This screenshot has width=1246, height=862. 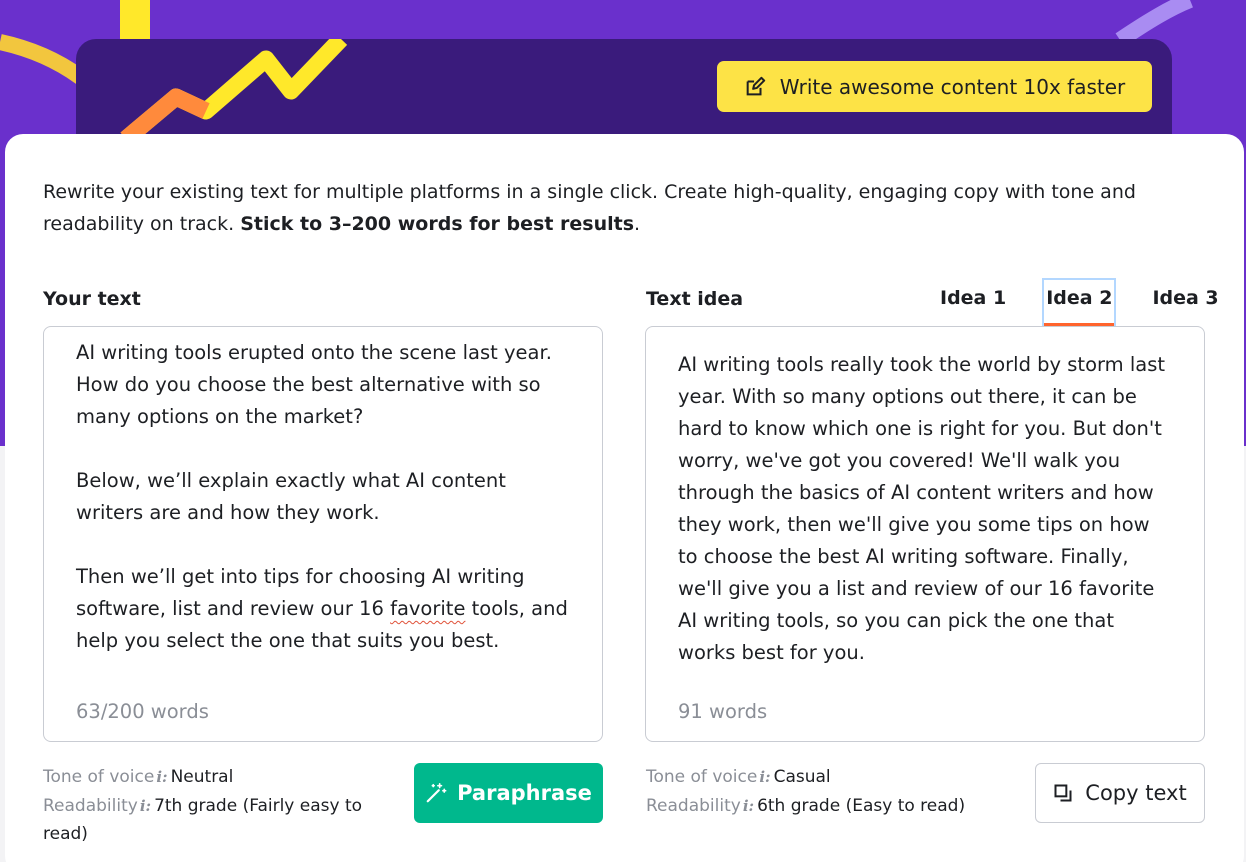 I want to click on idea-tabs: Idea 1 Idea 2 Idea 3, so click(x=1070, y=303).